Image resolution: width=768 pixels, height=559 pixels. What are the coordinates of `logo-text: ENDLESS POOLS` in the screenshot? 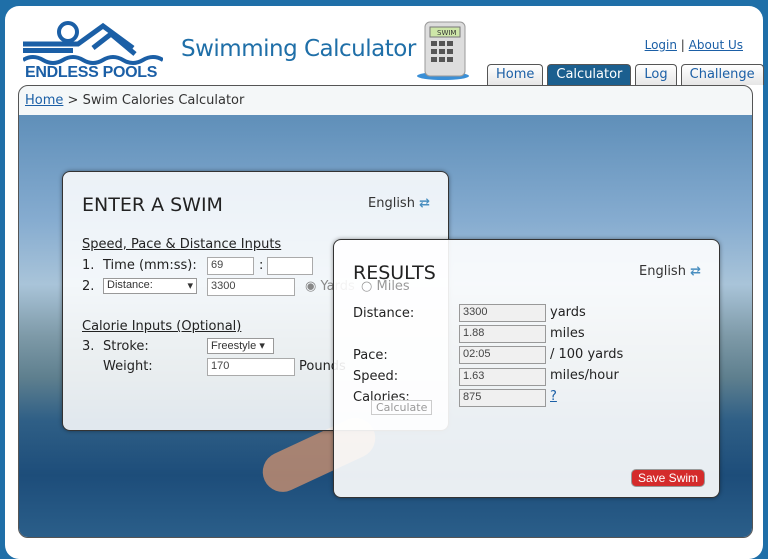 It's located at (91, 72).